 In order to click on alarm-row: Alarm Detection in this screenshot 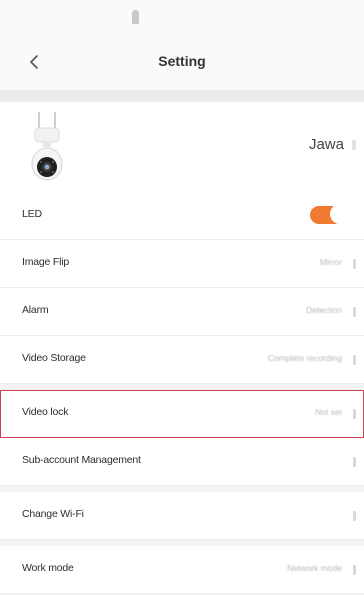, I will do `click(182, 312)`.